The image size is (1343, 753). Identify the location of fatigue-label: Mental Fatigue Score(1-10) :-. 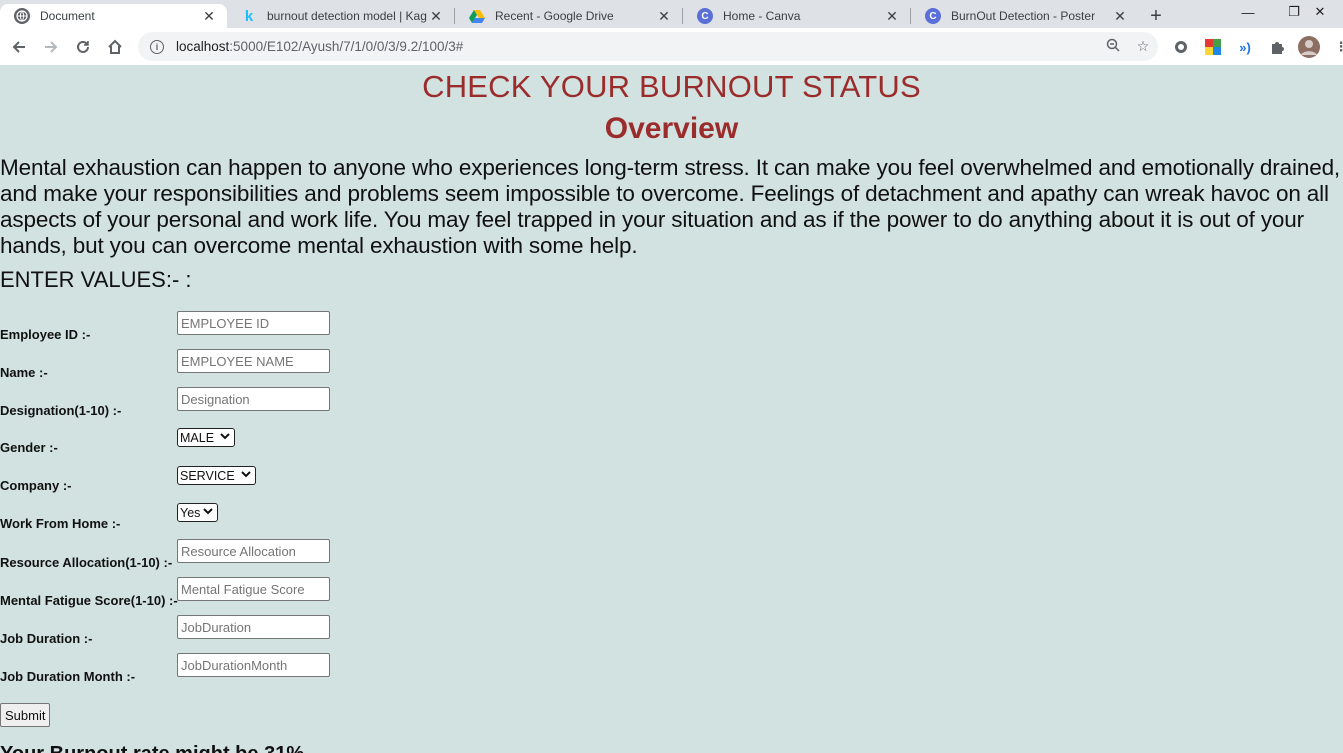
(89, 600).